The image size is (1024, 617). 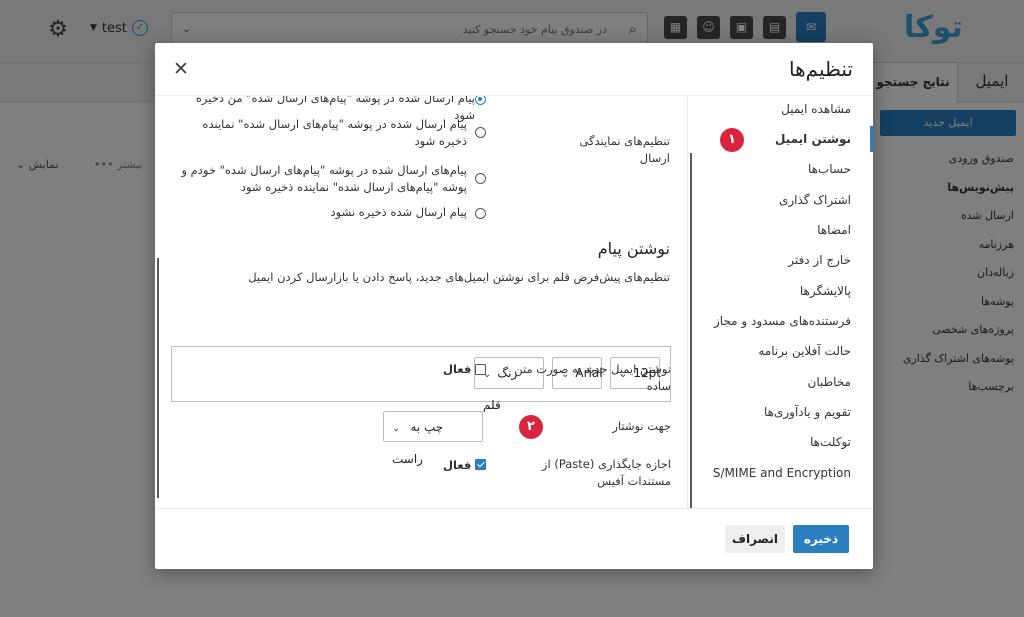 What do you see at coordinates (816, 109) in the screenshot?
I see `nav-view-email: مشاهده ایمیل` at bounding box center [816, 109].